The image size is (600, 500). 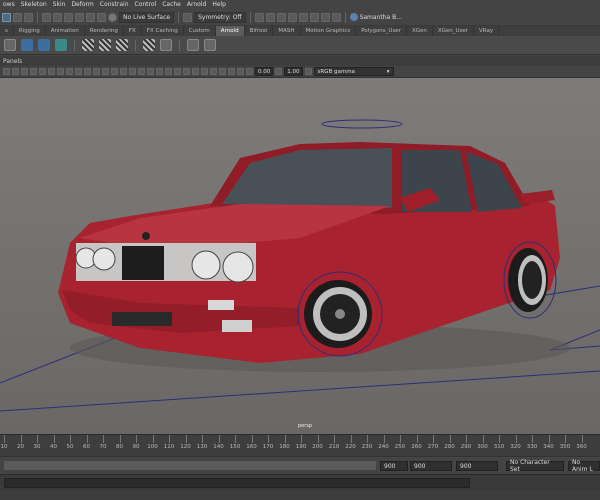 What do you see at coordinates (487, 31) in the screenshot?
I see `shelf-tab: VRay` at bounding box center [487, 31].